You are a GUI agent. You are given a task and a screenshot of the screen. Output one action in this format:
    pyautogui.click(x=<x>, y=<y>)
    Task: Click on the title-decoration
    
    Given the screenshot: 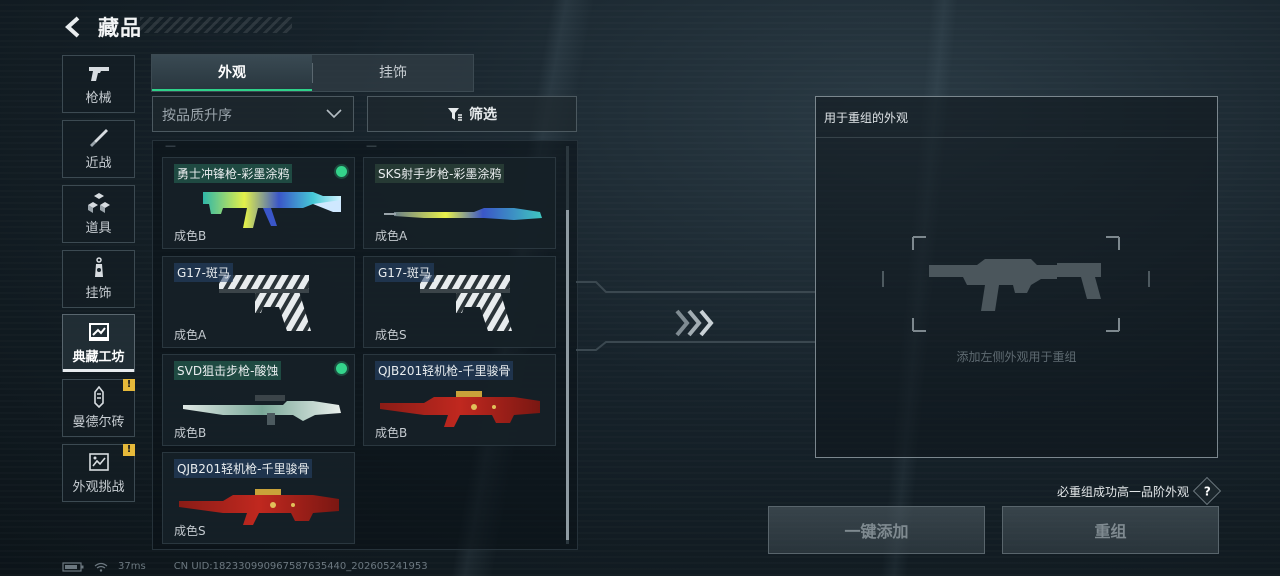 What is the action you would take?
    pyautogui.click(x=216, y=25)
    